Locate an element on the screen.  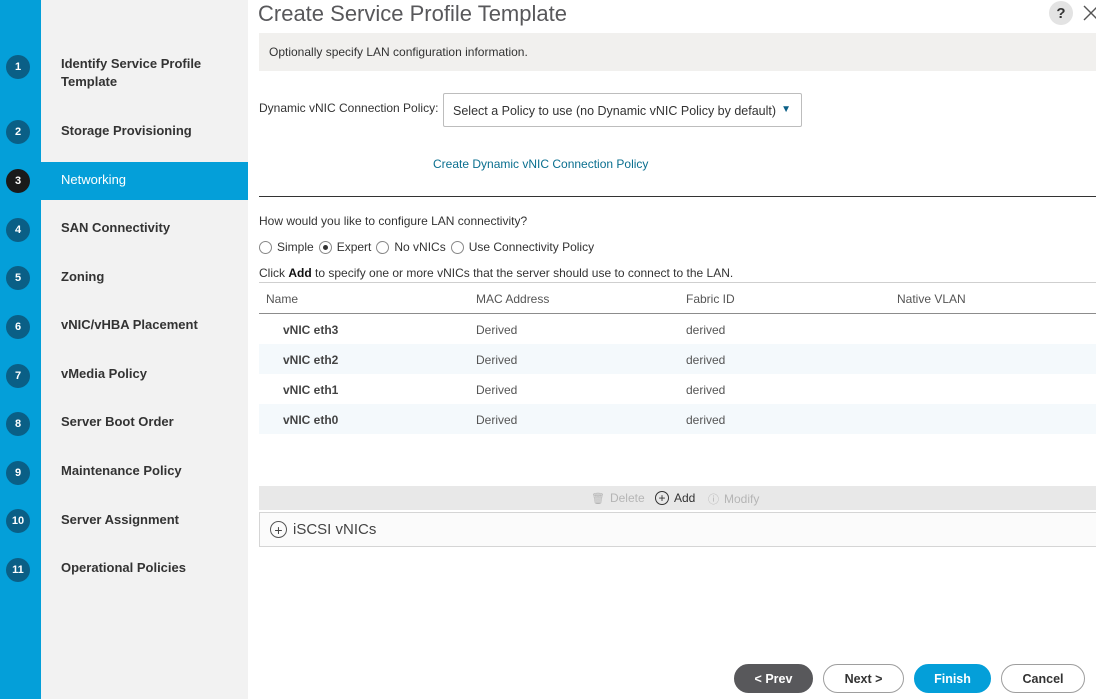
step-server-assignment: Server Assignment is located at coordinates (151, 520).